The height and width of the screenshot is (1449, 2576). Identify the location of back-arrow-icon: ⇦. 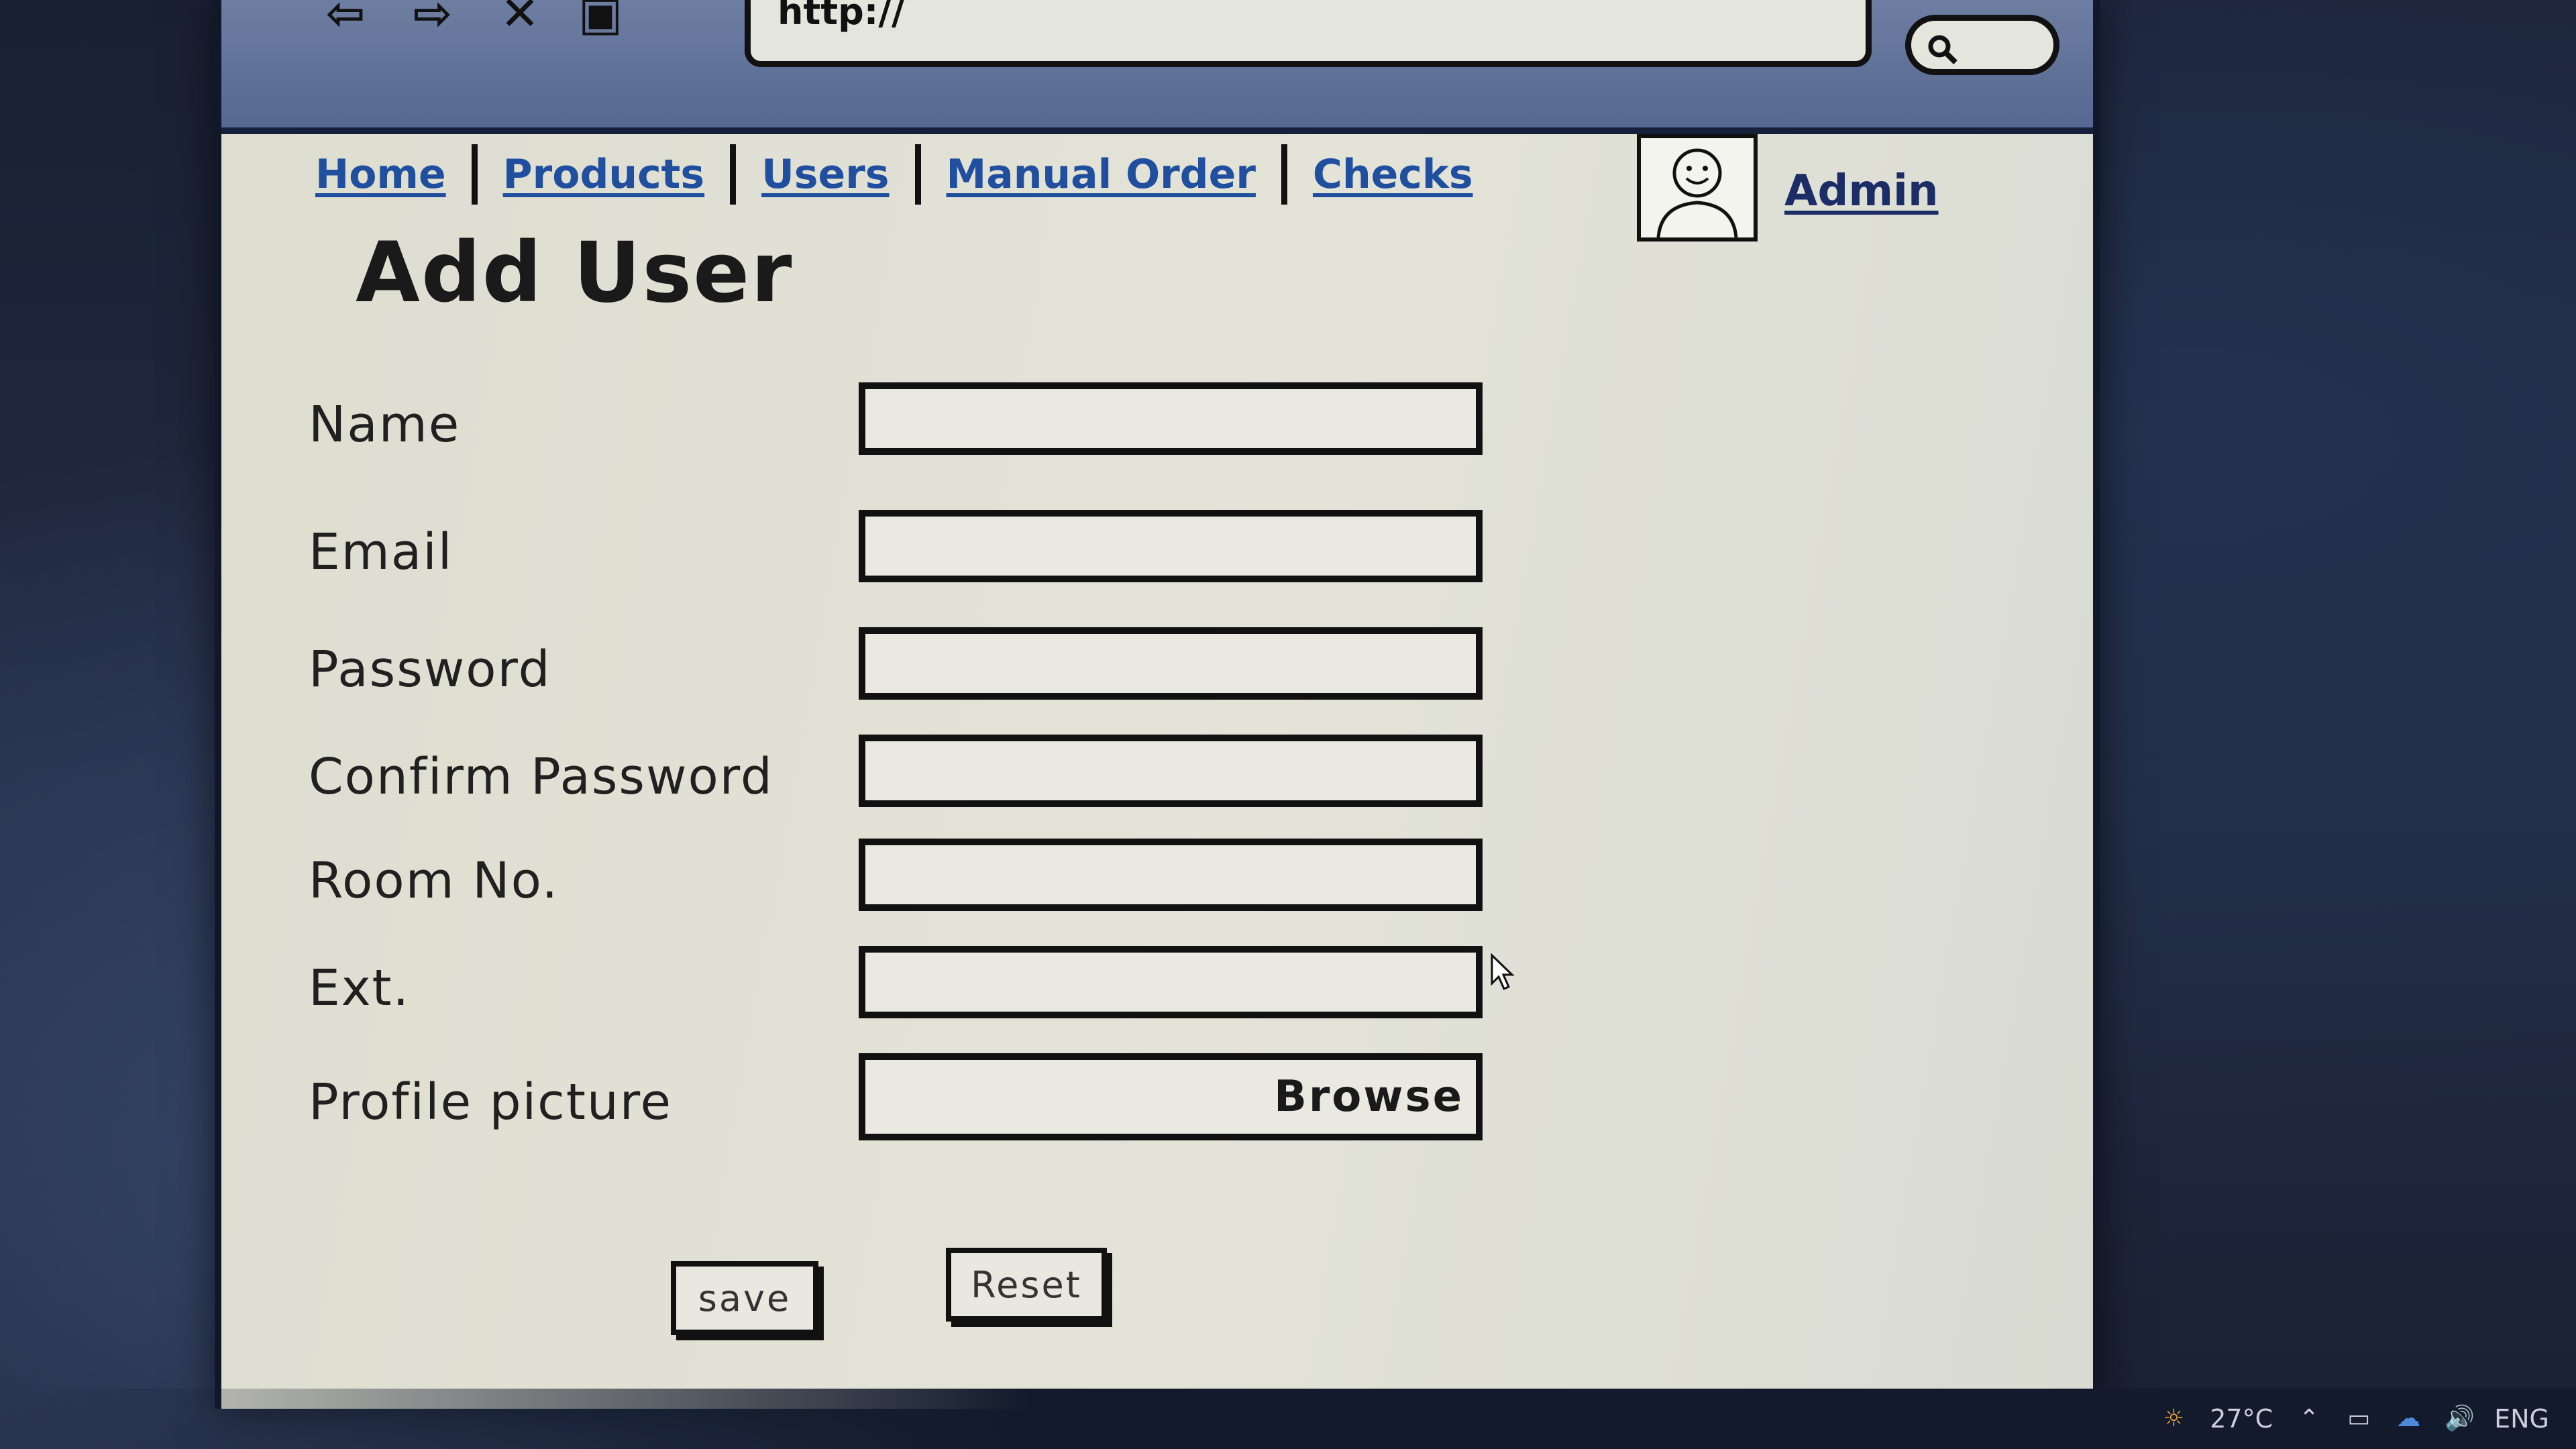
(345, 20).